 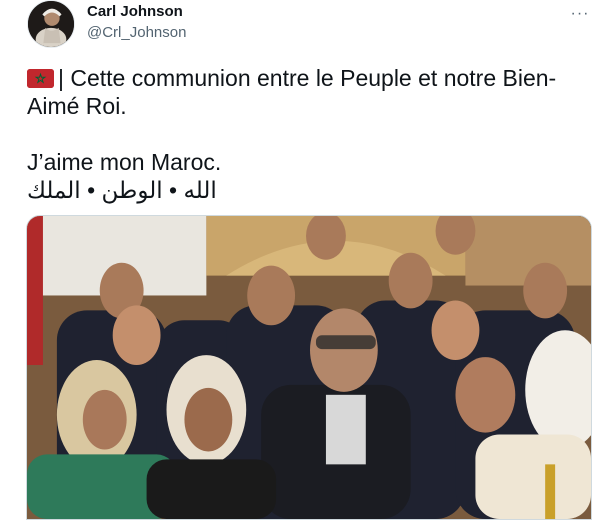 I want to click on more-horizontal-icon: ···, so click(x=580, y=13).